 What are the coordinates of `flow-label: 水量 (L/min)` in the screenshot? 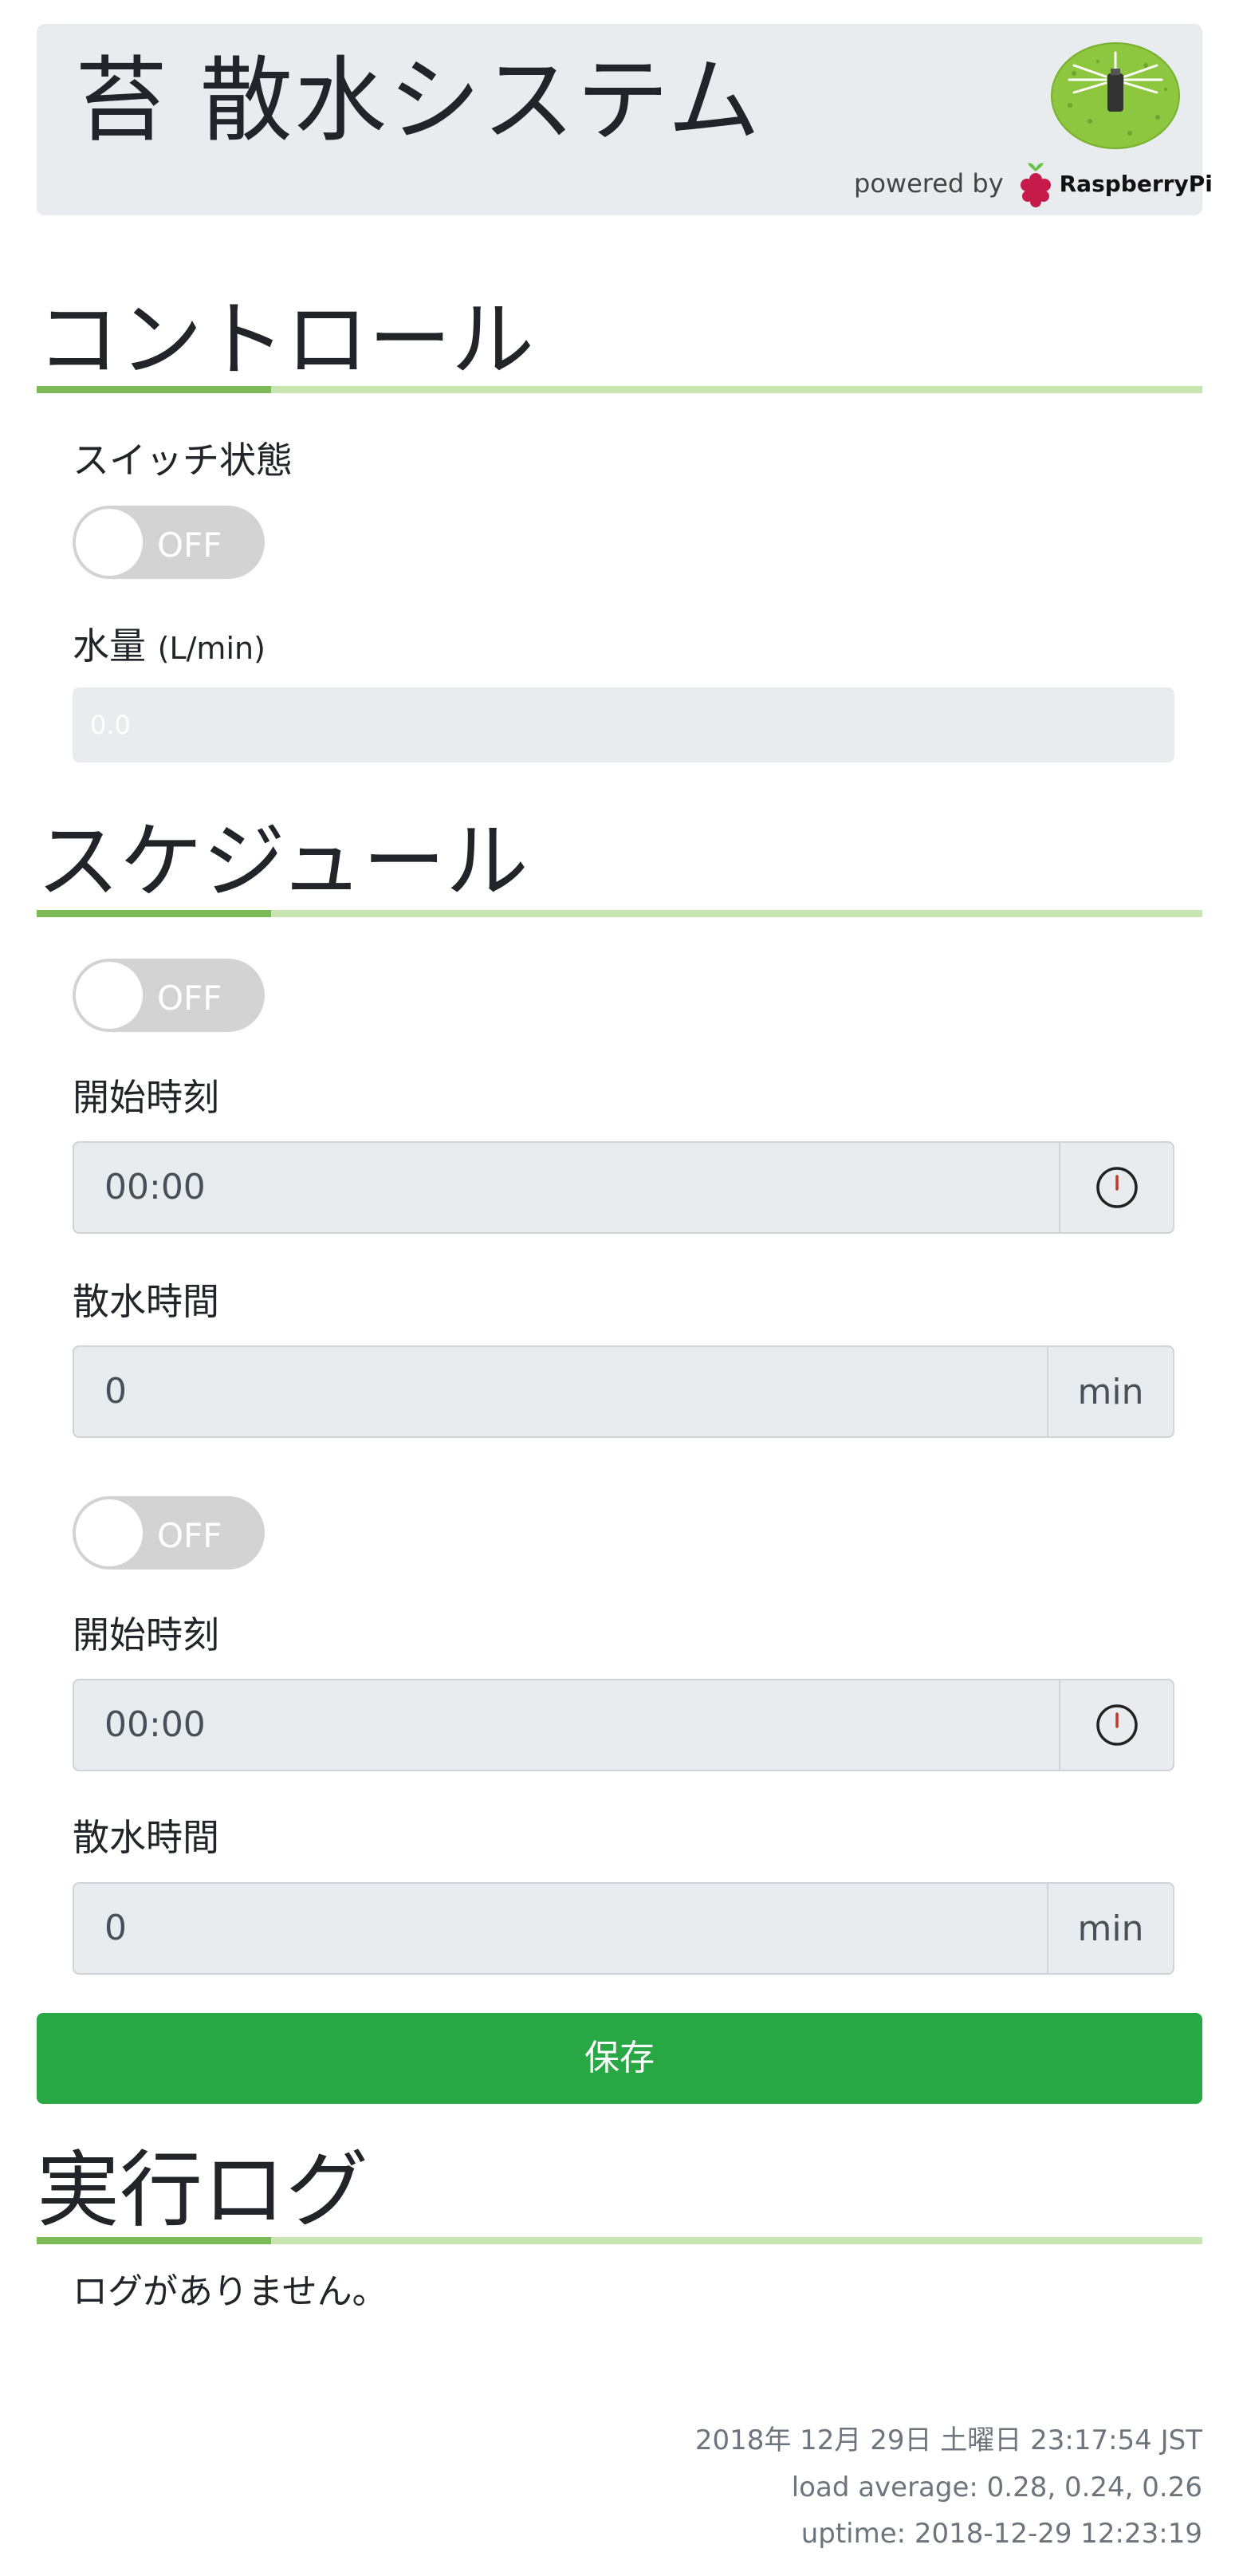 It's located at (169, 647).